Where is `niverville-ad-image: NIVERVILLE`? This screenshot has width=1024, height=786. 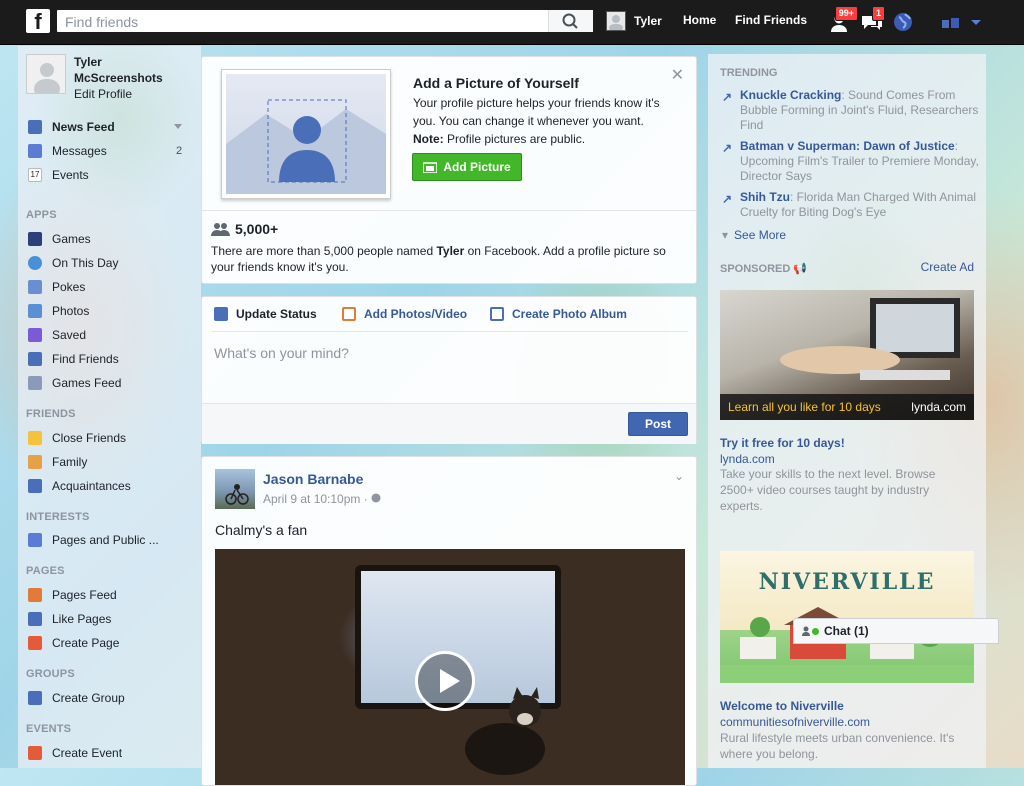 niverville-ad-image: NIVERVILLE is located at coordinates (847, 617).